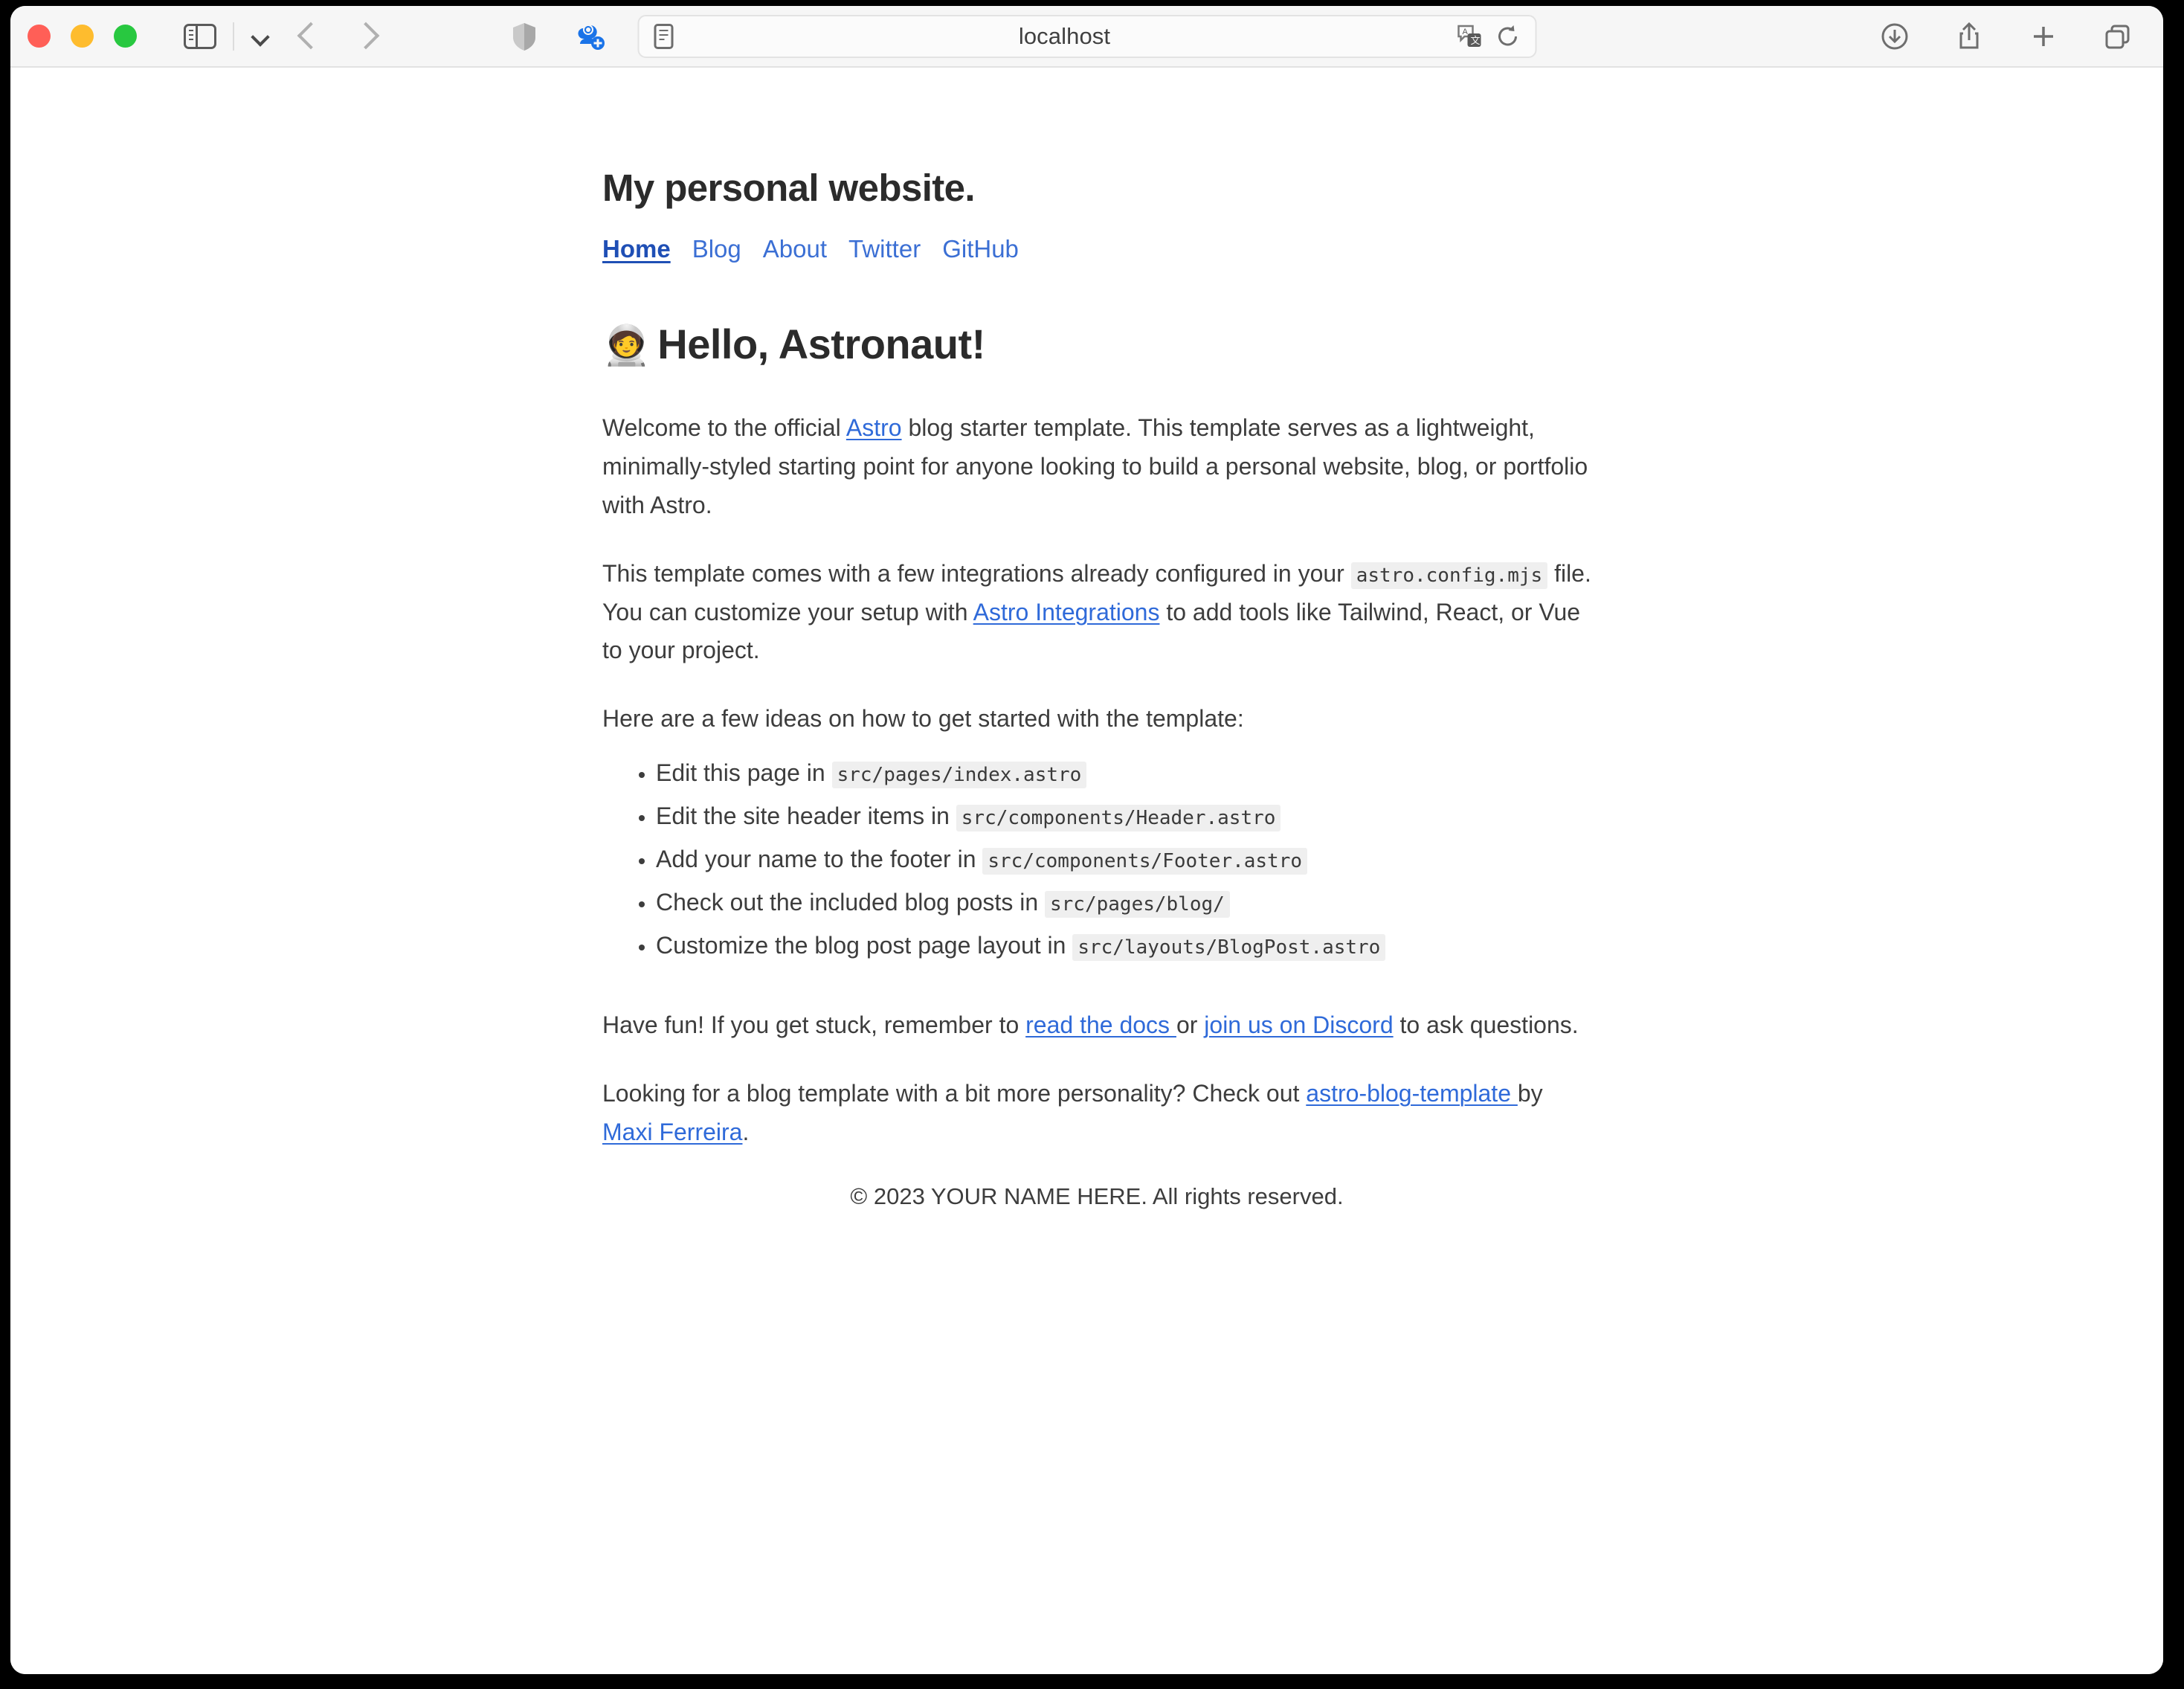 The width and height of the screenshot is (2184, 1689). I want to click on nav-link-blog: Blog, so click(716, 249).